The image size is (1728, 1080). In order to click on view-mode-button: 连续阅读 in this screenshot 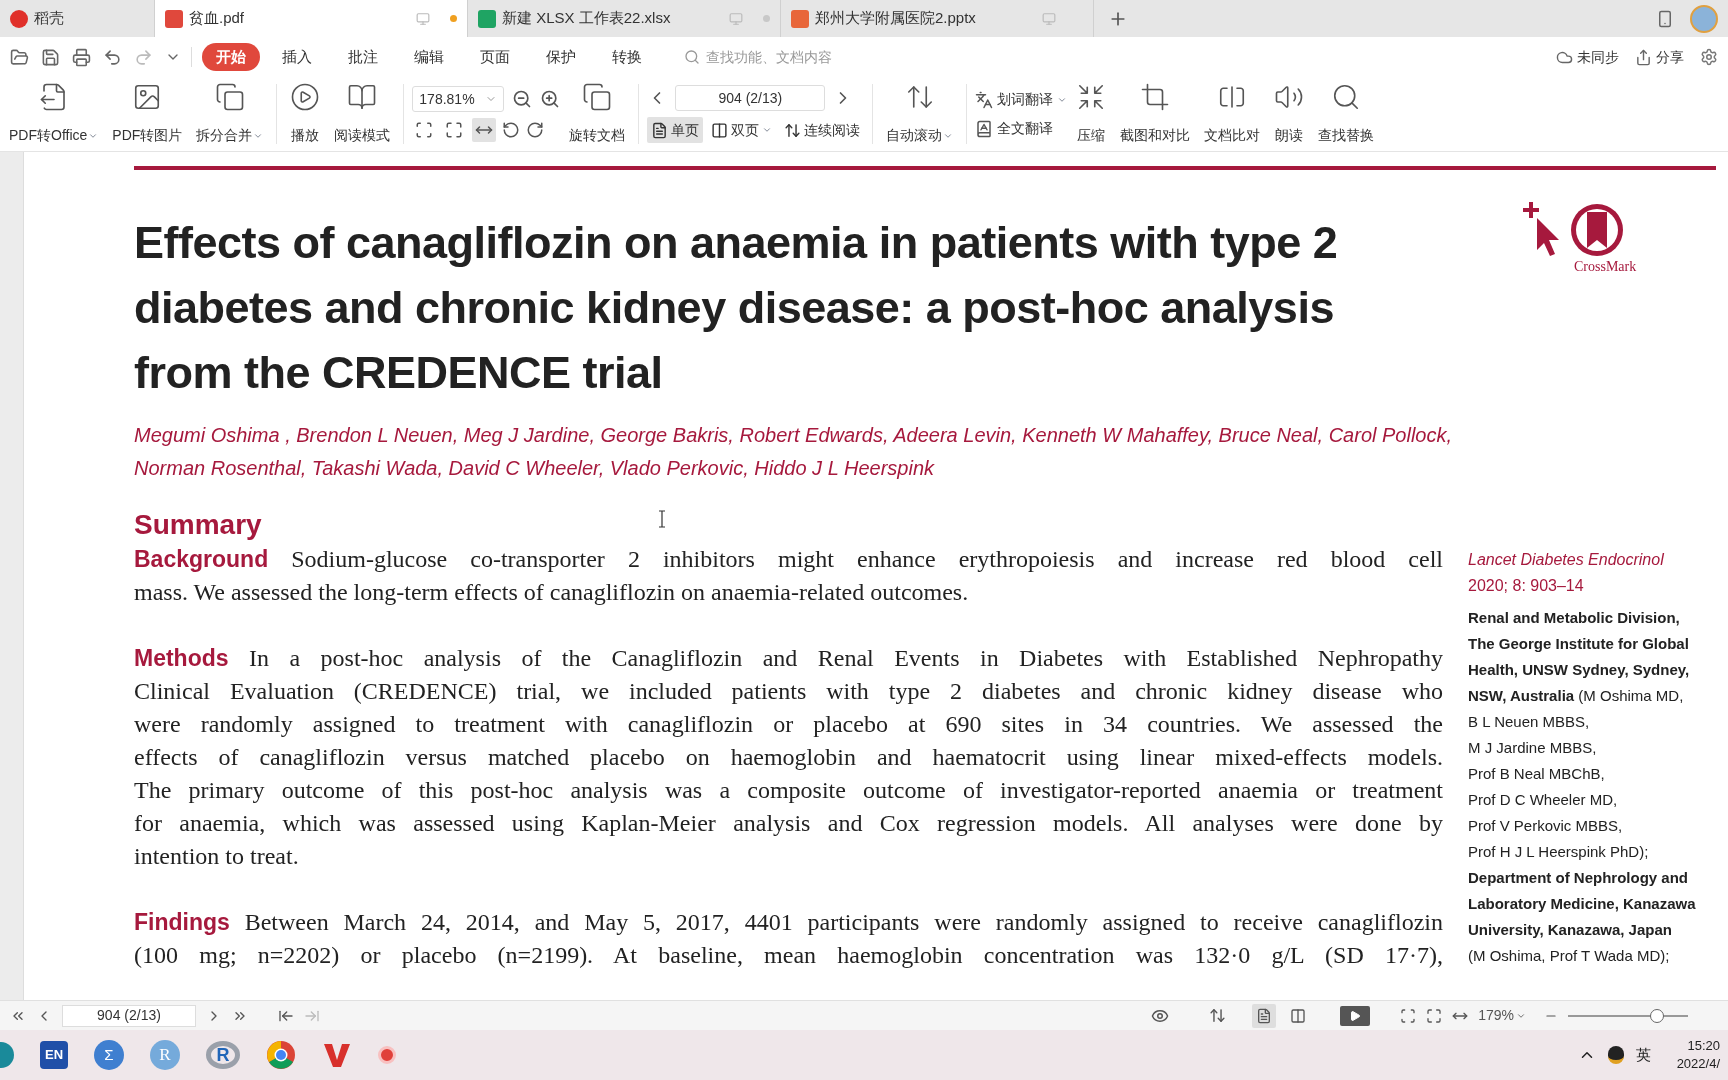, I will do `click(822, 130)`.